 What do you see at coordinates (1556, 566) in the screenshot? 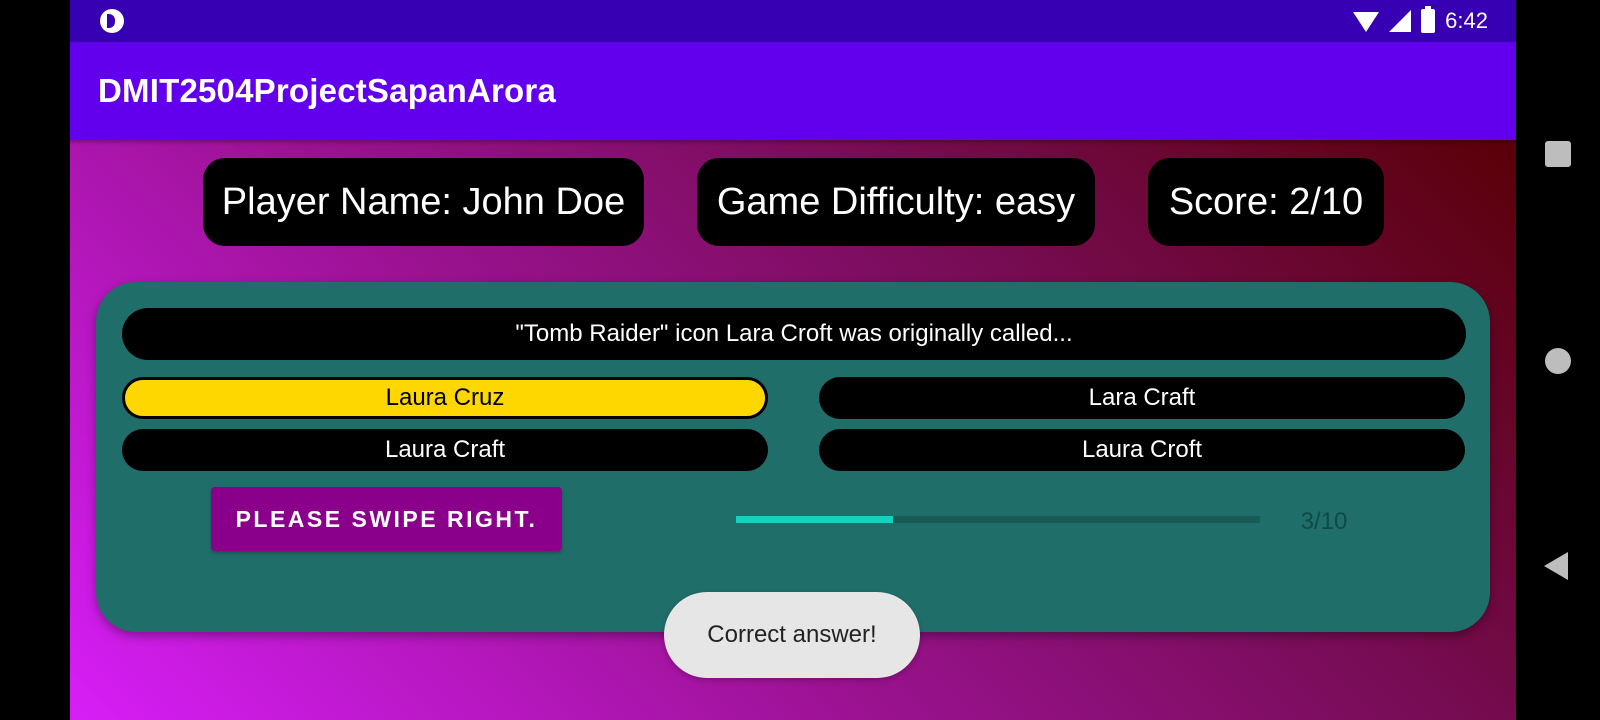
I see `back-icon` at bounding box center [1556, 566].